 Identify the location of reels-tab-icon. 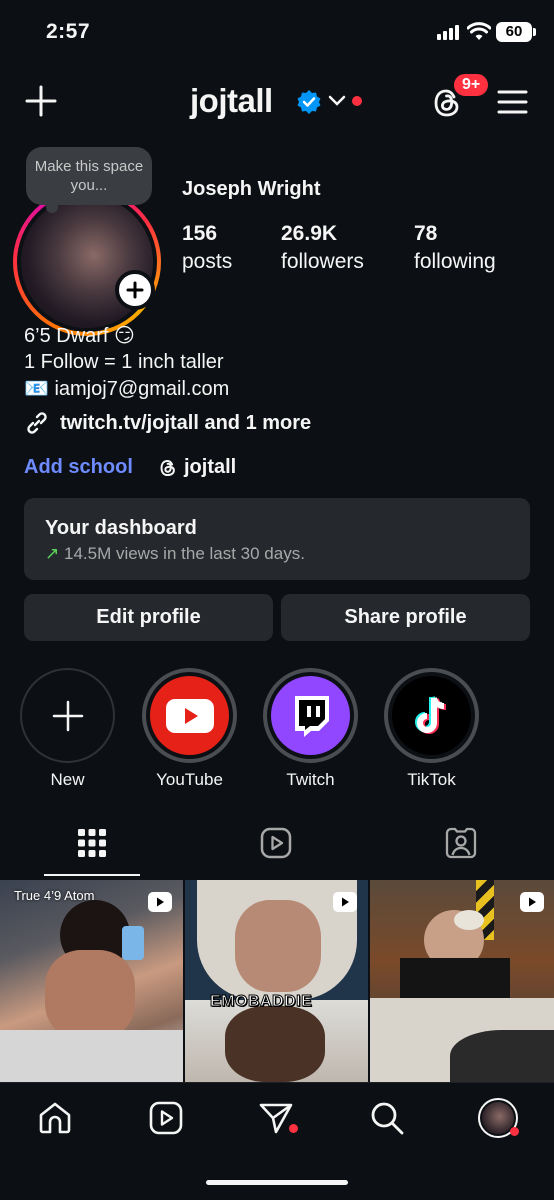
(276, 843).